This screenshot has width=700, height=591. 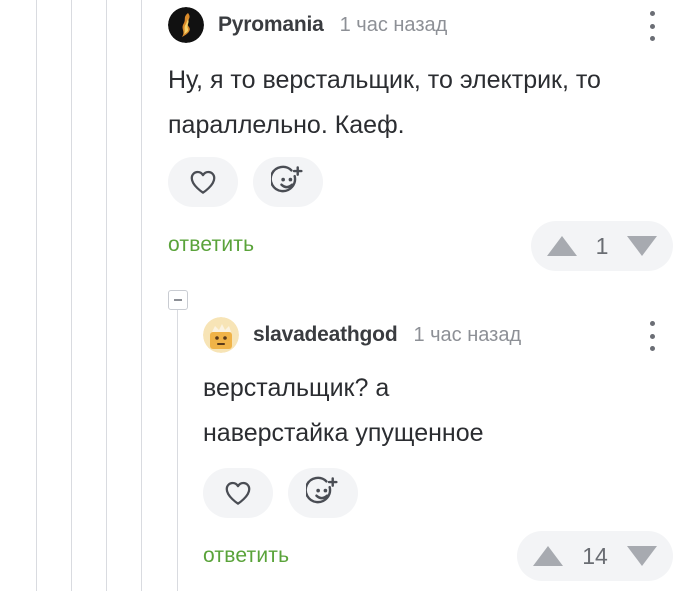 What do you see at coordinates (286, 125) in the screenshot?
I see `comment-text-line: параллельно. Каеф.` at bounding box center [286, 125].